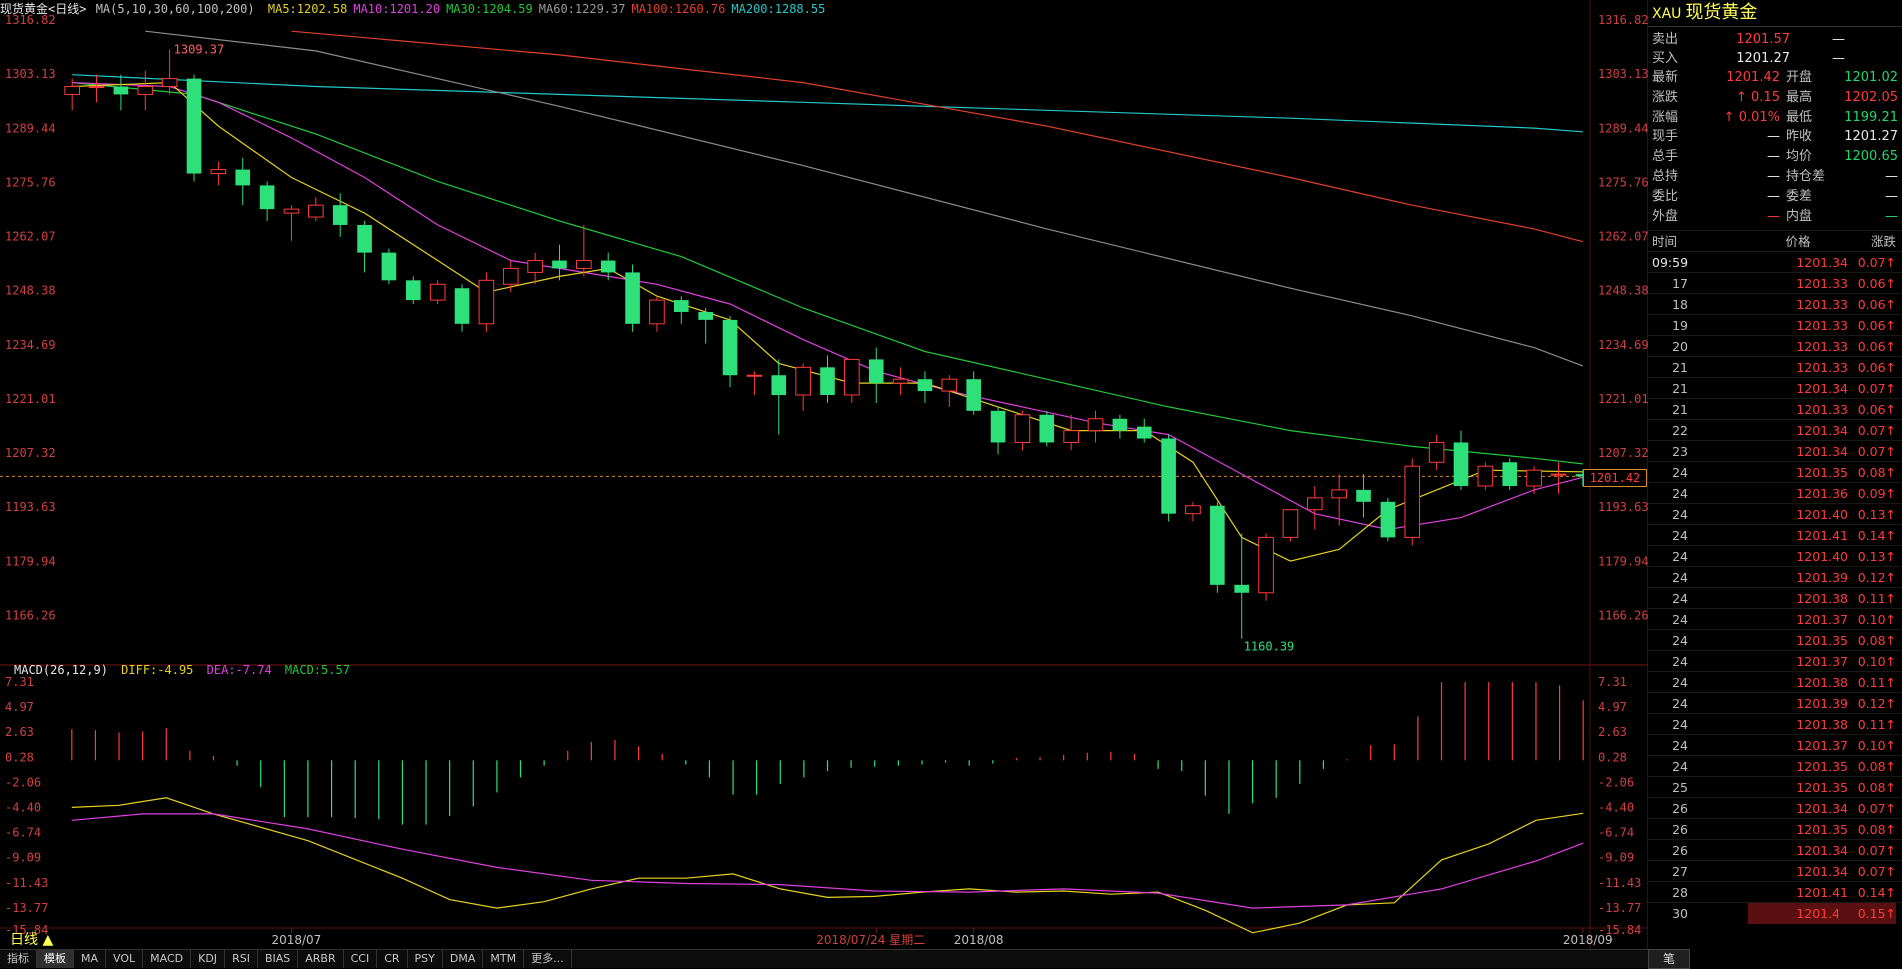 The image size is (1902, 969). Describe the element at coordinates (241, 959) in the screenshot. I see `indicator-tab-6: RSI` at that location.